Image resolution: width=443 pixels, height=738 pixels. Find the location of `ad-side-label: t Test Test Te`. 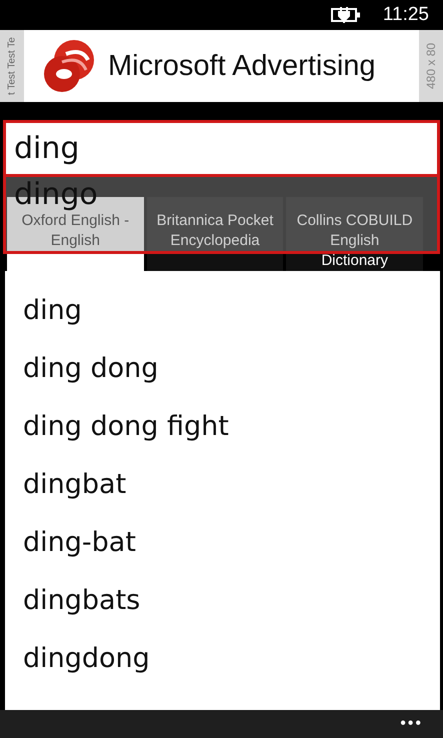

ad-side-label: t Test Test Te is located at coordinates (12, 66).